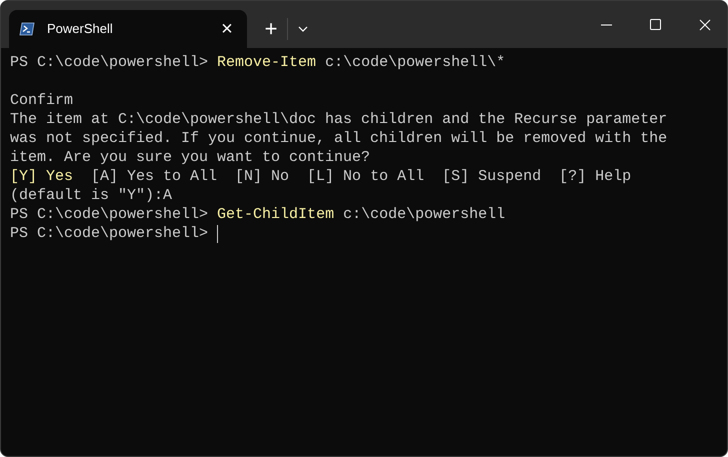 Image resolution: width=728 pixels, height=457 pixels. I want to click on maximize-icon, so click(655, 24).